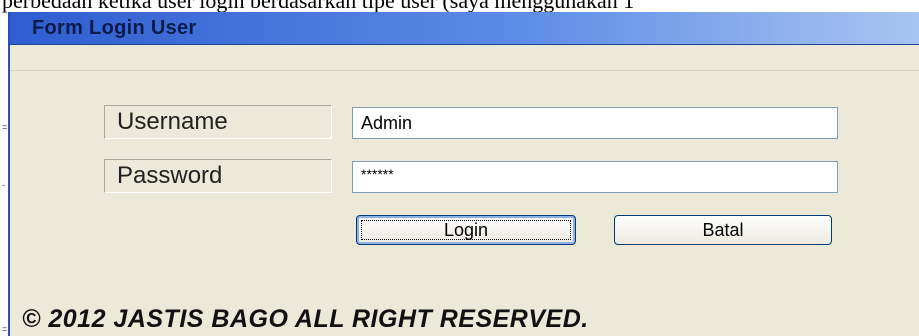  I want to click on cancel-button-label: Batal, so click(723, 230).